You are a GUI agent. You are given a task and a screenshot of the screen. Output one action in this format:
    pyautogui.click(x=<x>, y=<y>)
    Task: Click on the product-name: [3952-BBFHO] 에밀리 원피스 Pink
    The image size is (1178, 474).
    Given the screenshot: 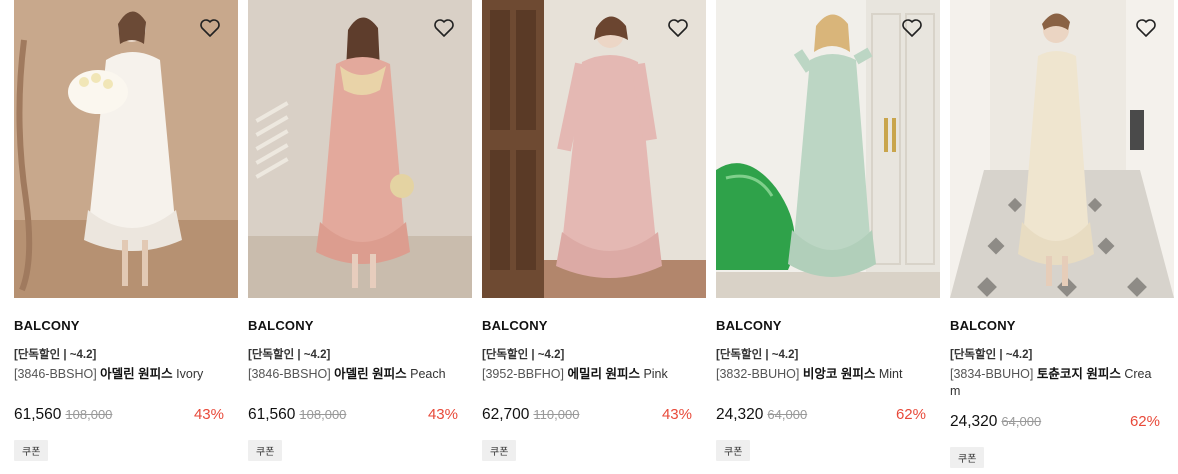 What is the action you would take?
    pyautogui.click(x=594, y=374)
    